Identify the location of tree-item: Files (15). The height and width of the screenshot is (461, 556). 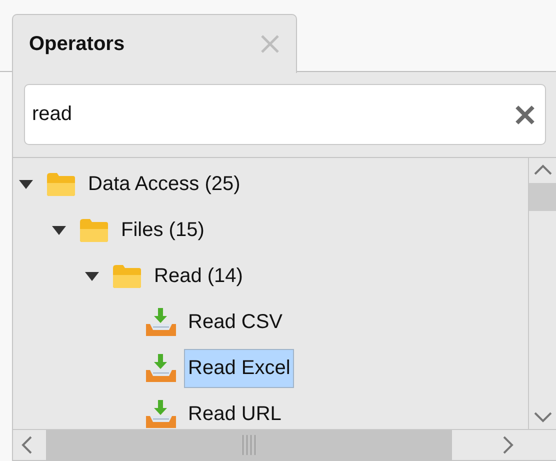
(162, 230).